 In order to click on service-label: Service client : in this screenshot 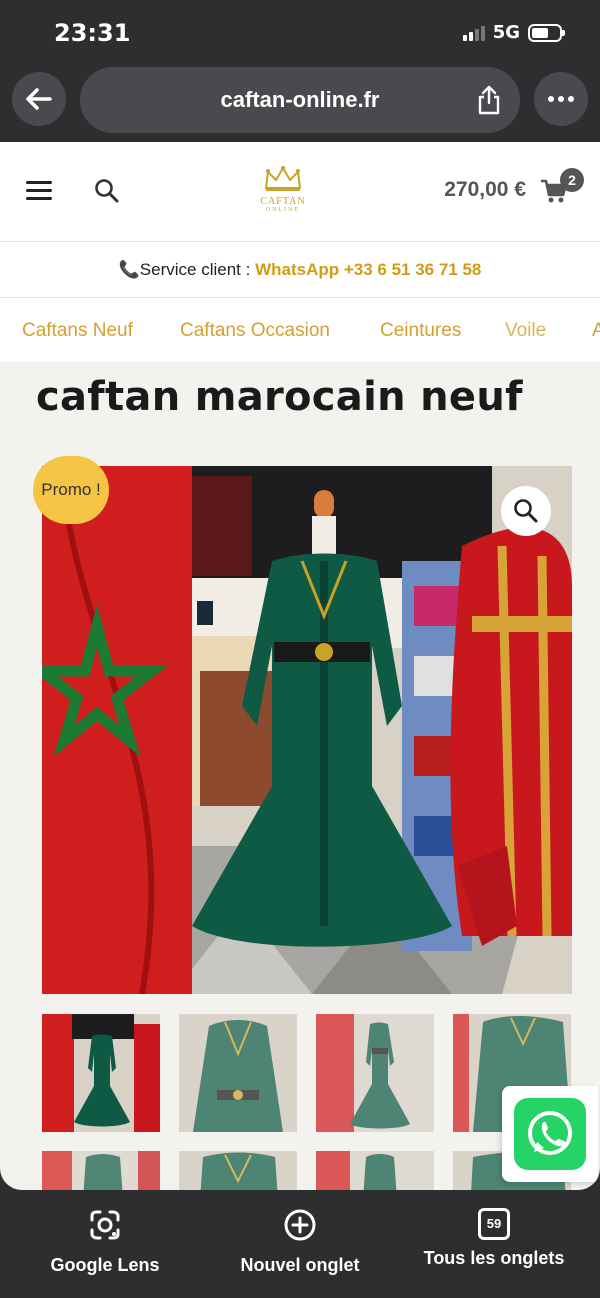, I will do `click(197, 269)`.